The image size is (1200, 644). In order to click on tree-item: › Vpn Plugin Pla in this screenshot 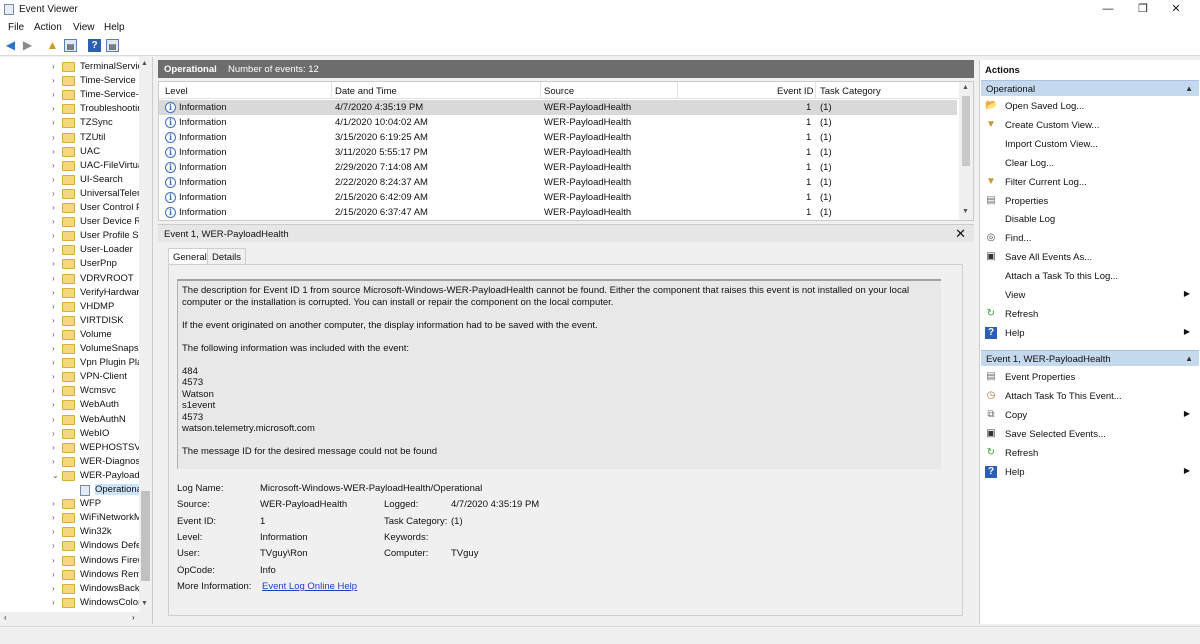, I will do `click(70, 363)`.